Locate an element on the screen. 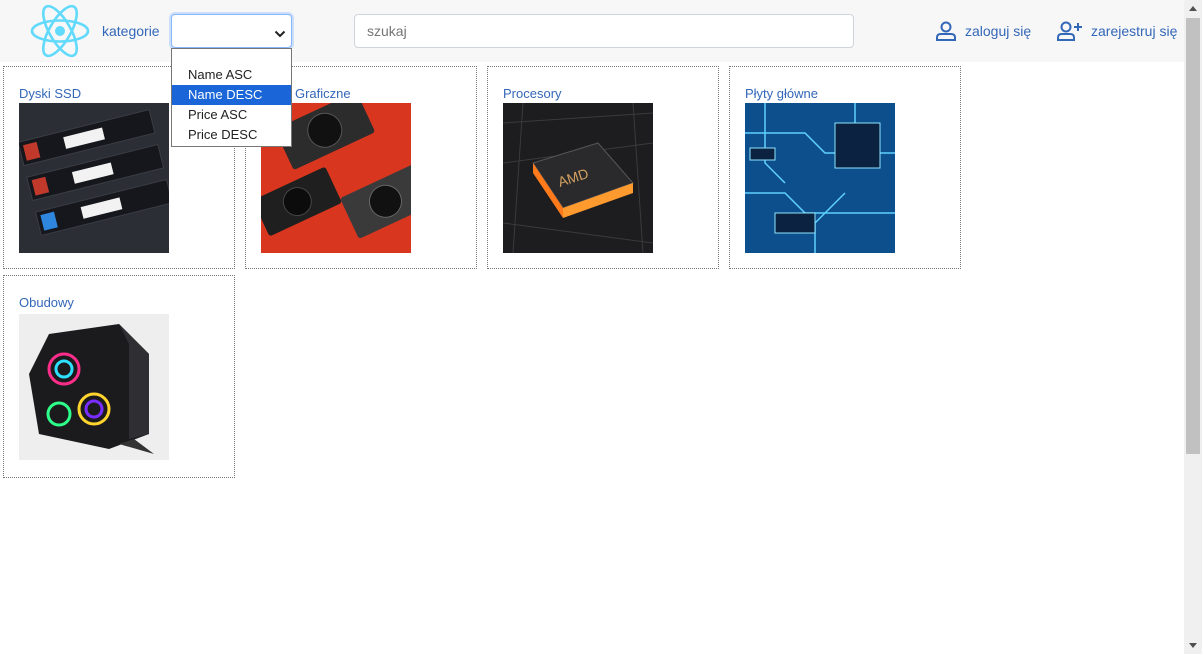 This screenshot has width=1202, height=654. search-input is located at coordinates (604, 31).